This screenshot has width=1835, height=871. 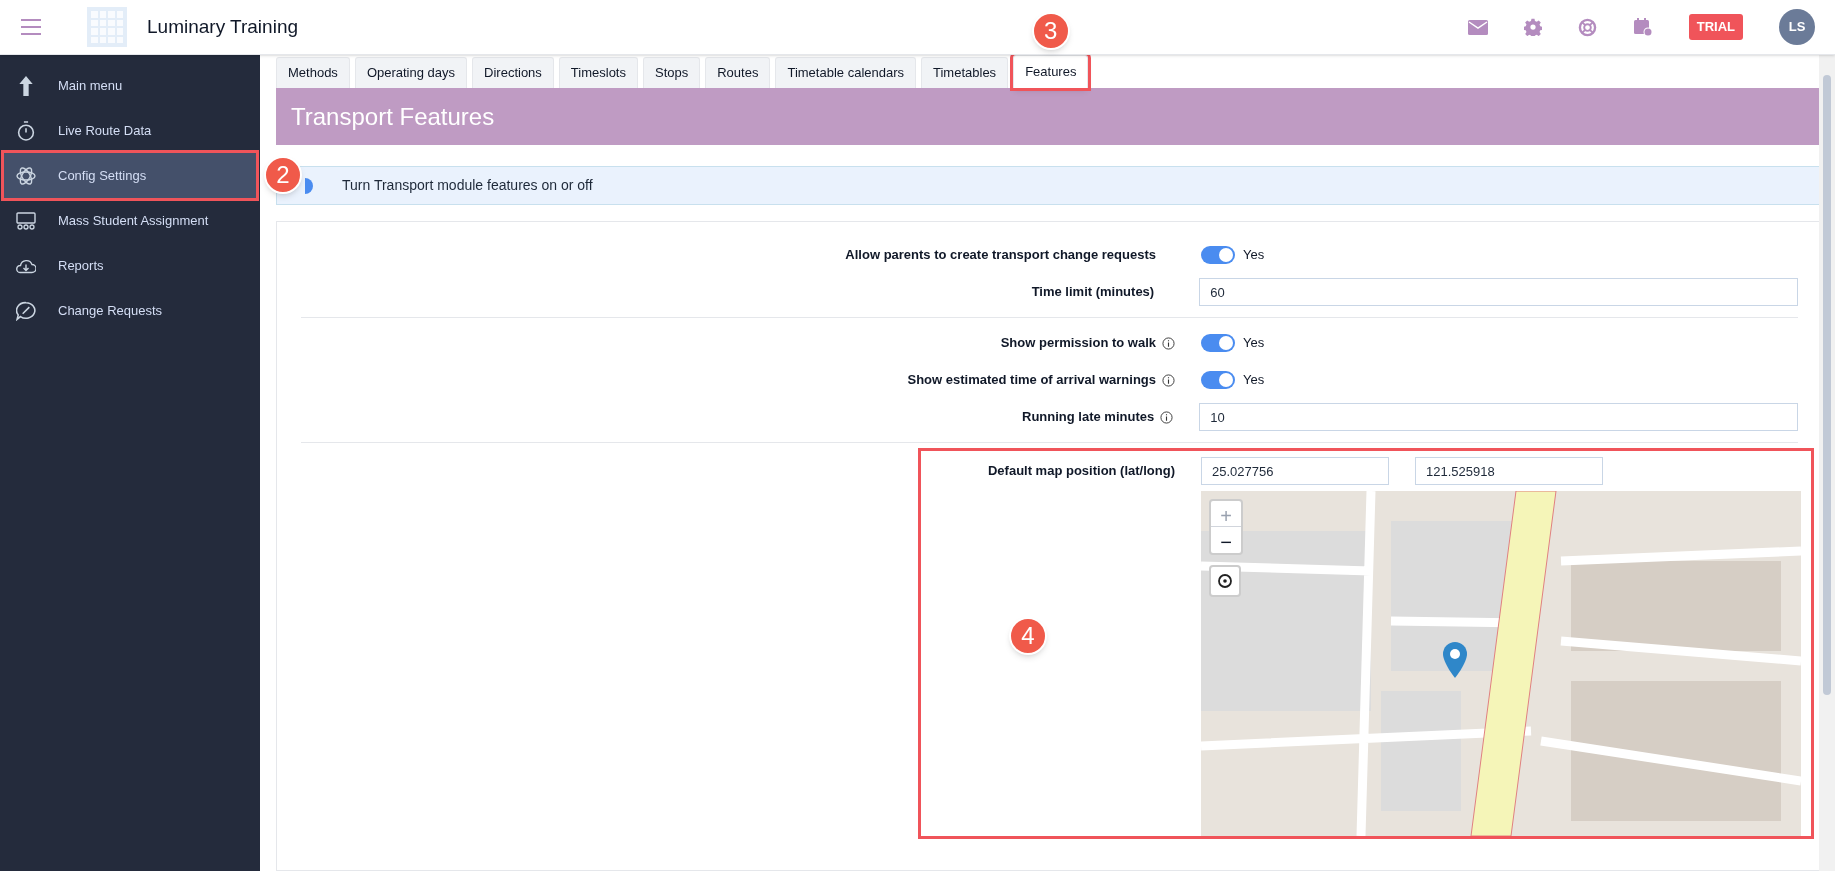 I want to click on chat-bubble-icon, so click(x=26, y=310).